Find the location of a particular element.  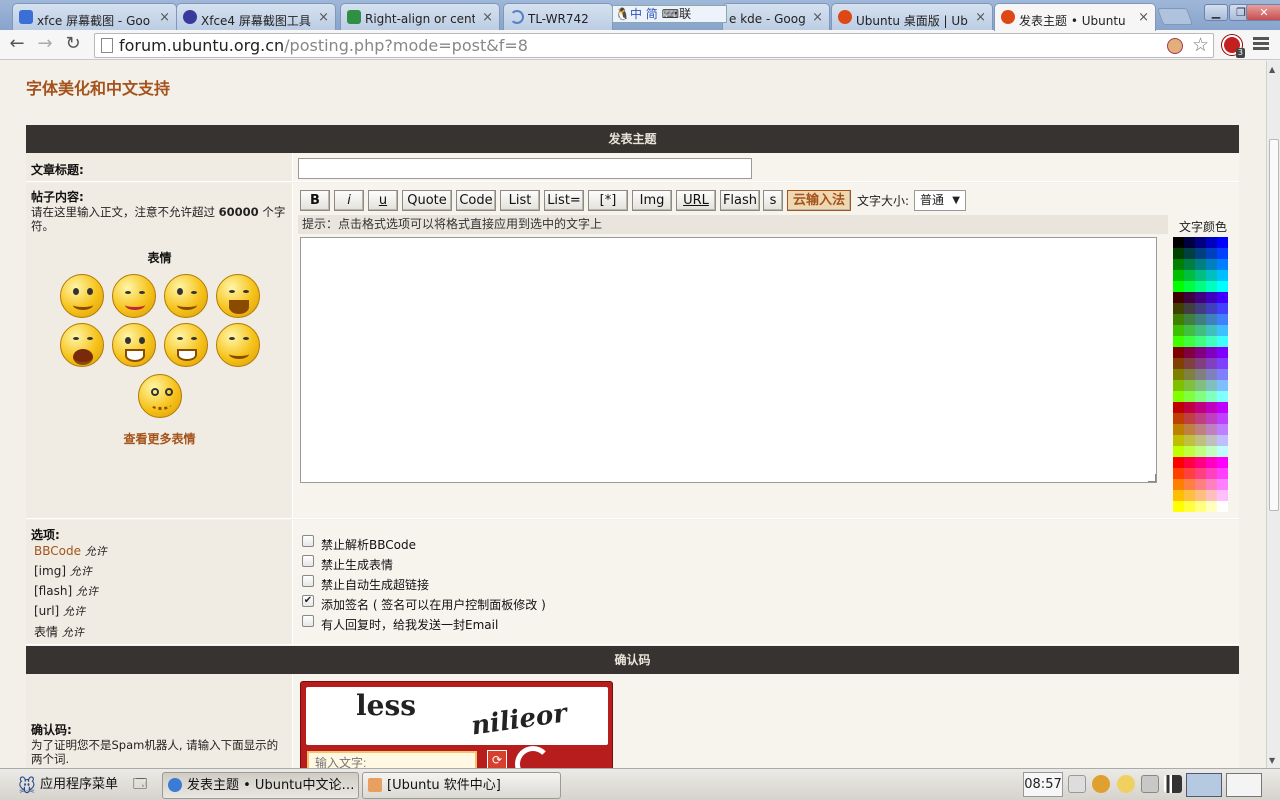

tab-xfce-screenshot: xfce 屏幕截图 - Goo × is located at coordinates (94, 16).